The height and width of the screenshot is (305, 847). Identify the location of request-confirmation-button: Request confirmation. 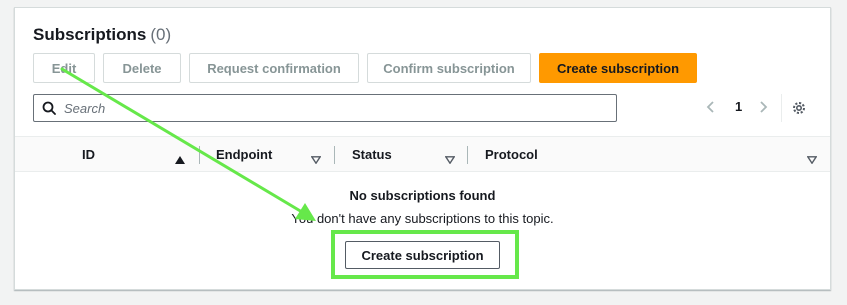
(274, 68).